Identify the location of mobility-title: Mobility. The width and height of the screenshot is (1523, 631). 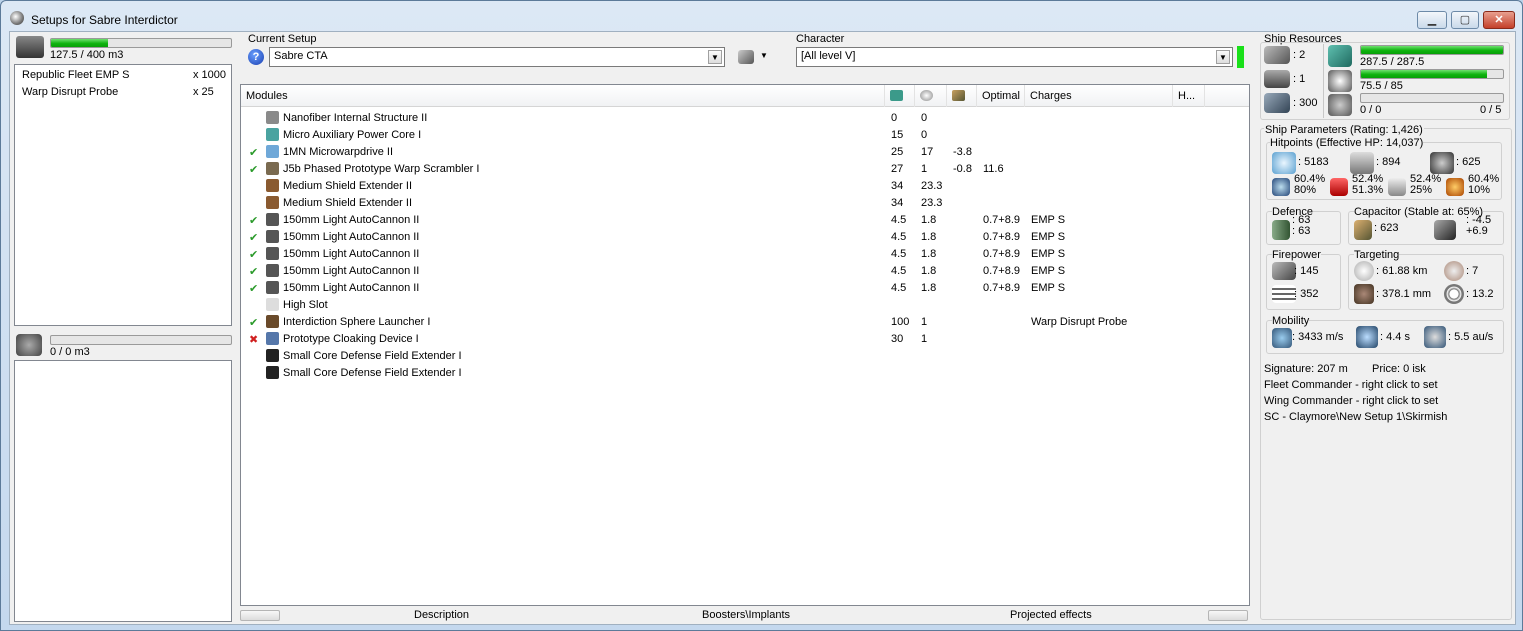
(1291, 321).